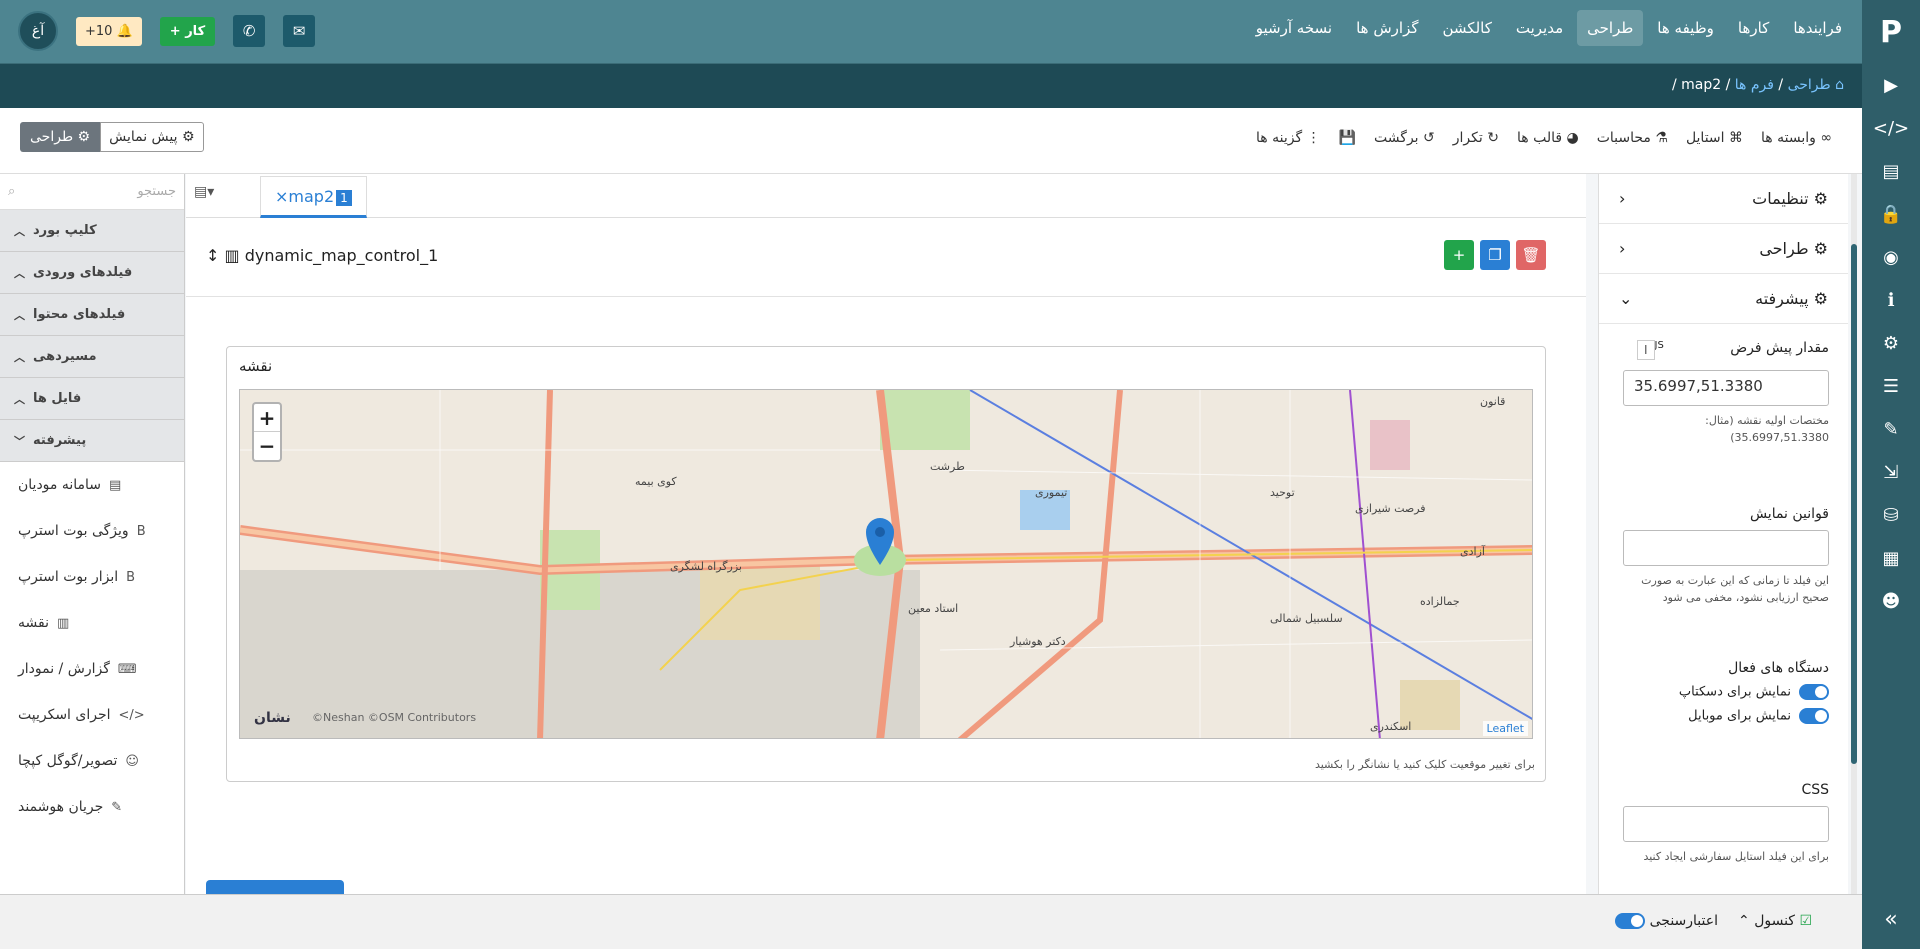 The height and width of the screenshot is (949, 1920). I want to click on check-icon: ☑, so click(1805, 921).